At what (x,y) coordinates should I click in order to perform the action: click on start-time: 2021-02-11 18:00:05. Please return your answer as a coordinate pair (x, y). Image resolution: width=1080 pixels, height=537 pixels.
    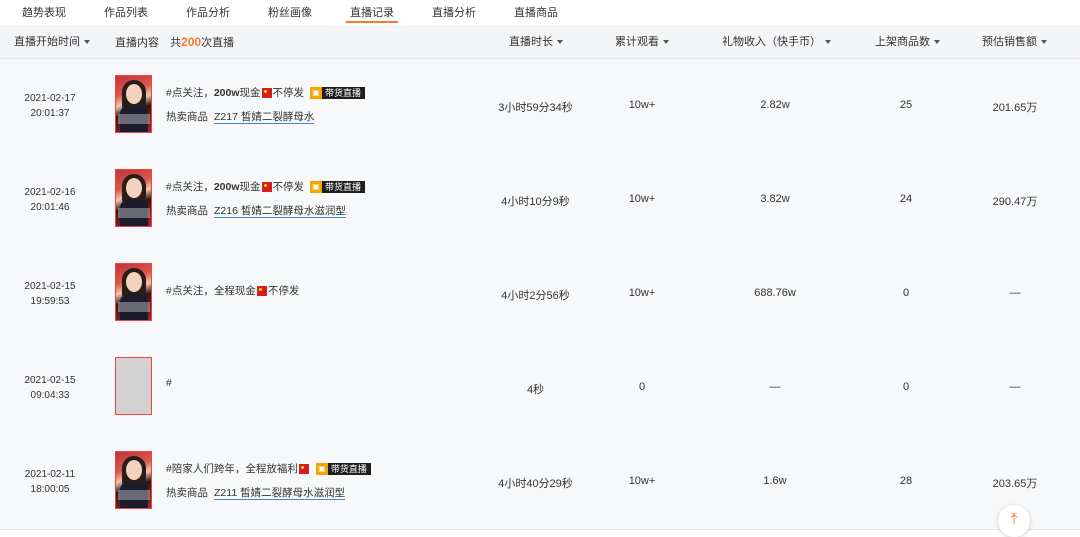
    Looking at the image, I should click on (50, 482).